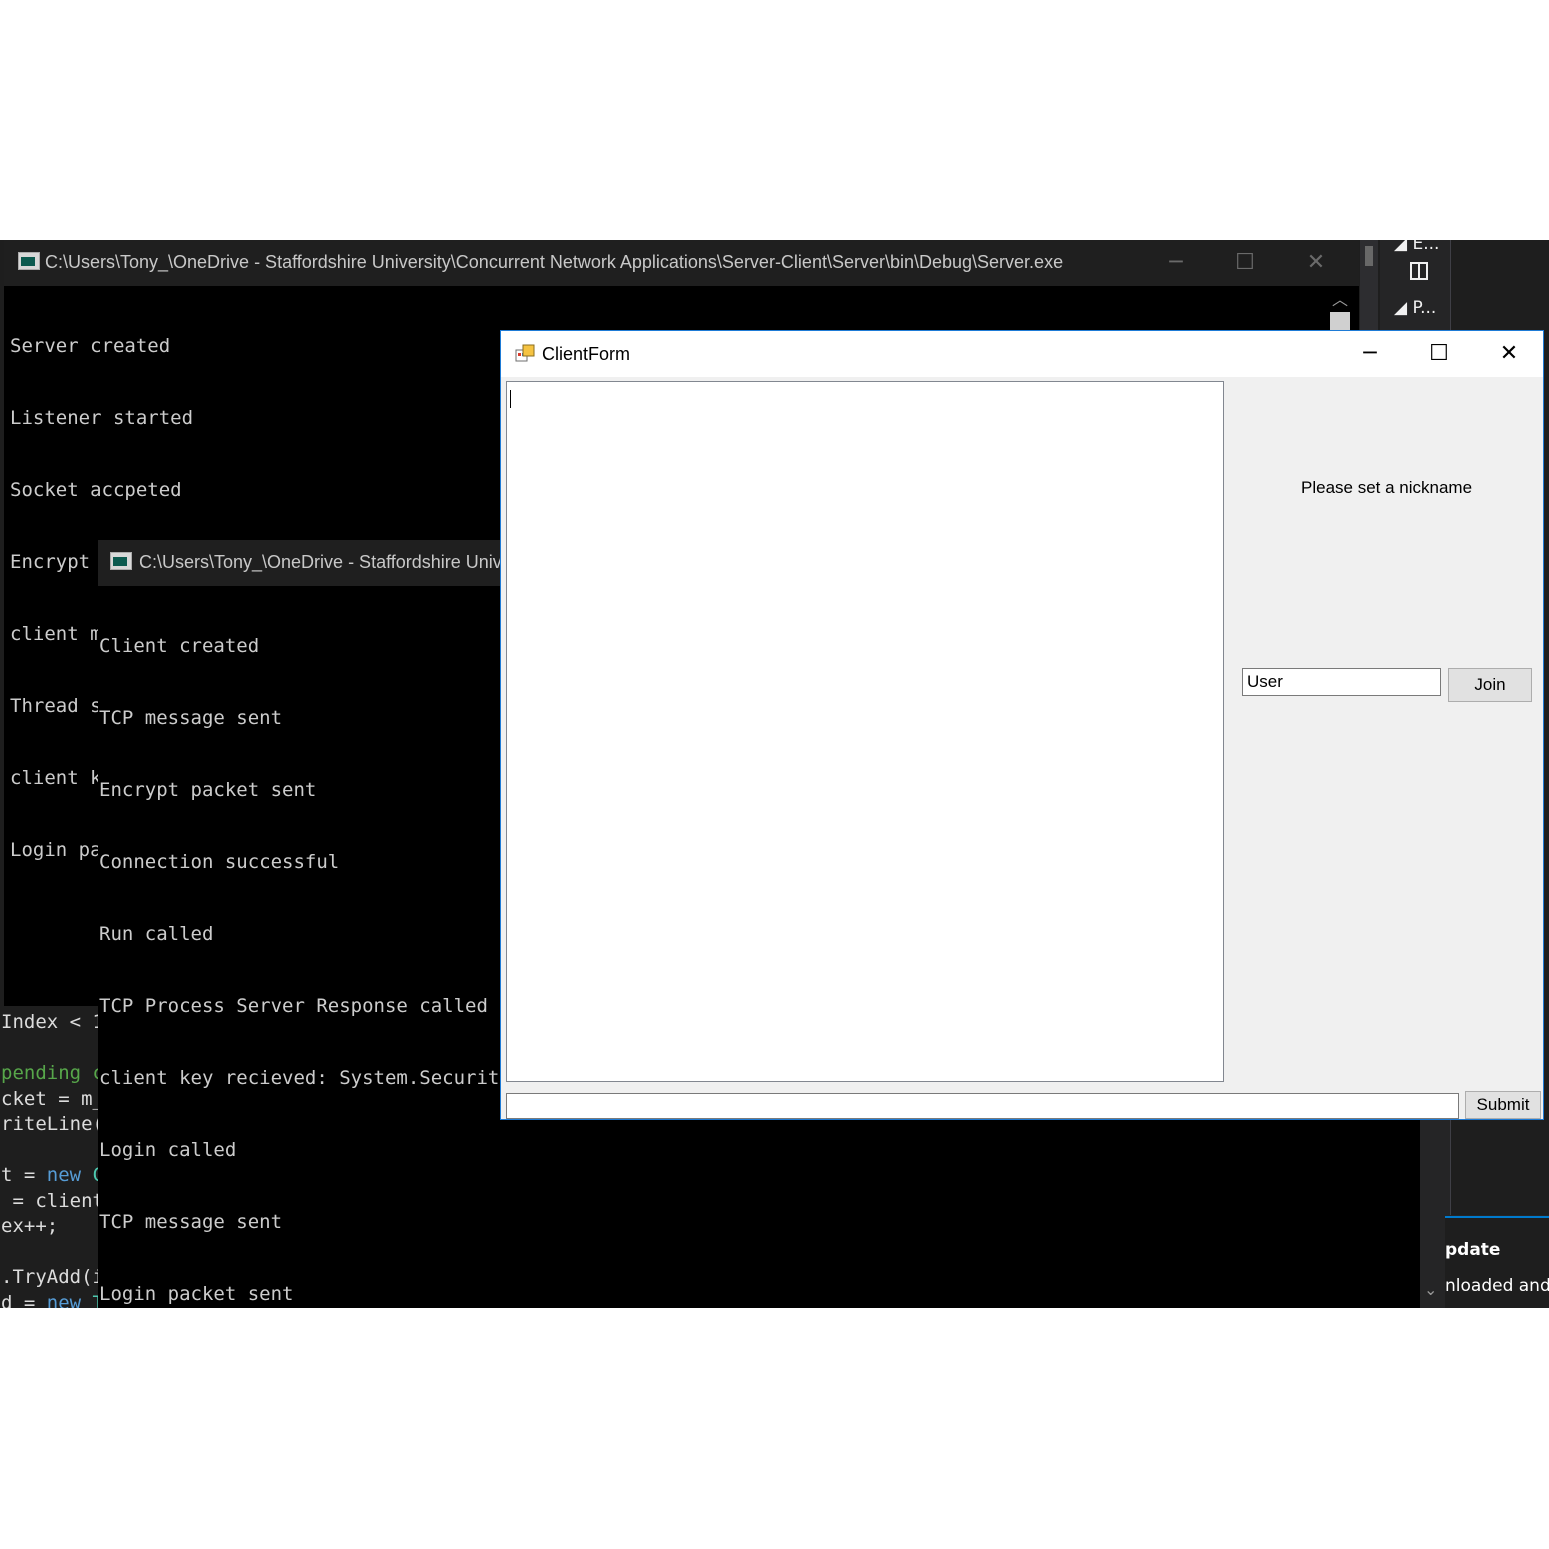 Image resolution: width=1549 pixels, height=1549 pixels. Describe the element at coordinates (179, 646) in the screenshot. I see `console-line: Client created` at that location.